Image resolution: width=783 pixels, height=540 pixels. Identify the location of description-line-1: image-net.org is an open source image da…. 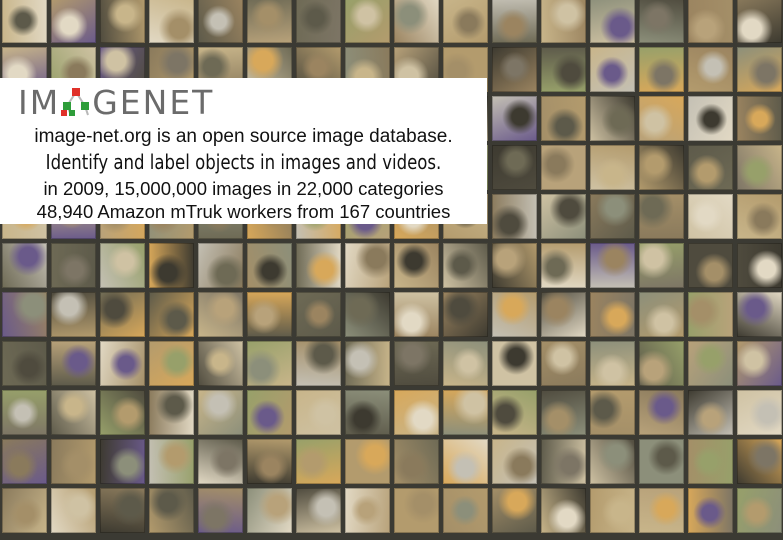
(243, 136).